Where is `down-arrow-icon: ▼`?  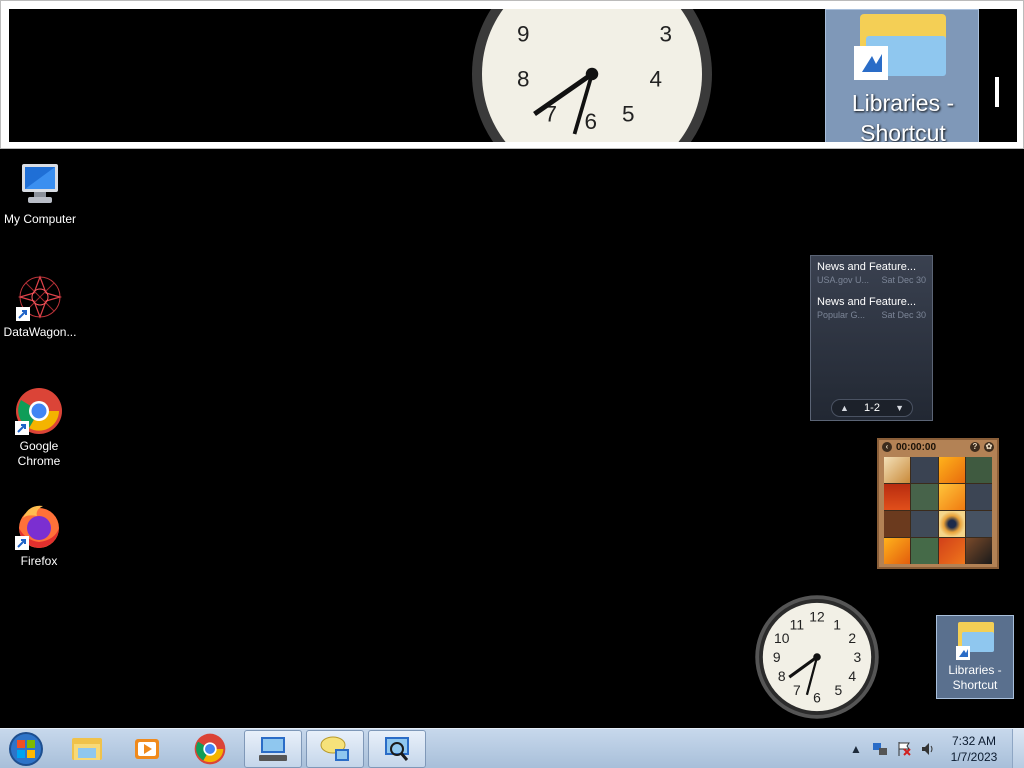
down-arrow-icon: ▼ is located at coordinates (899, 408).